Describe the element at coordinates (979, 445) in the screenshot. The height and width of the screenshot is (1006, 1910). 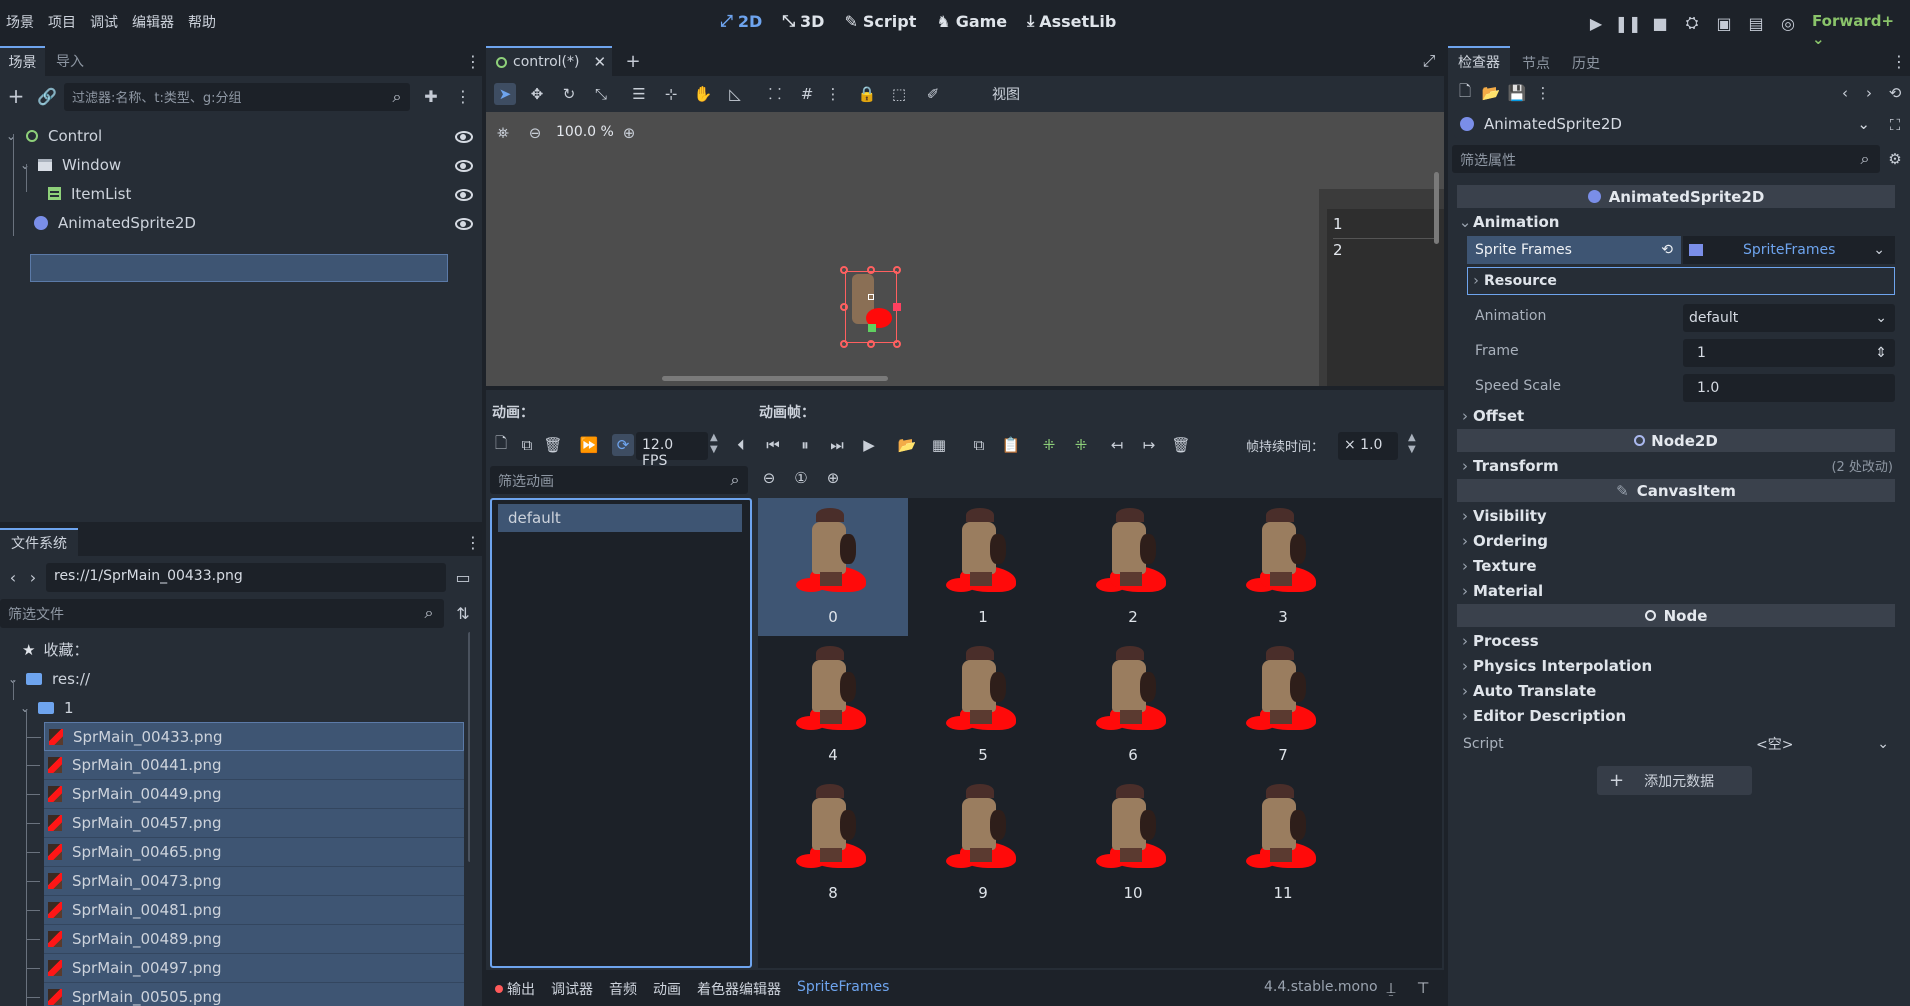
I see `copy-icon: ⧉` at that location.